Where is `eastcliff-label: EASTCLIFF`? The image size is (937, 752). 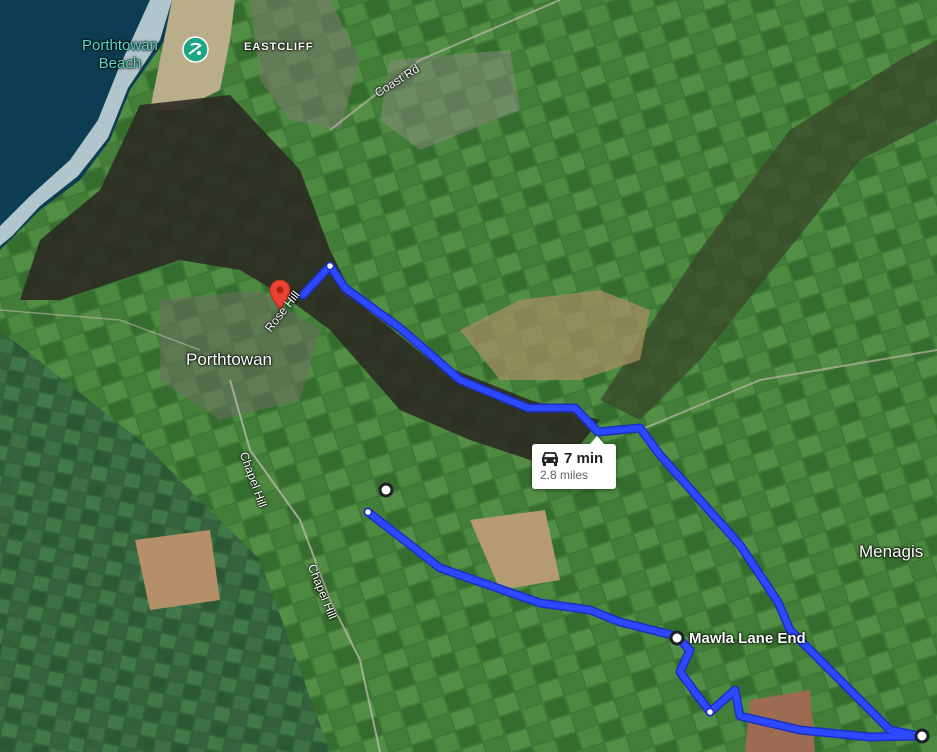
eastcliff-label: EASTCLIFF is located at coordinates (279, 47).